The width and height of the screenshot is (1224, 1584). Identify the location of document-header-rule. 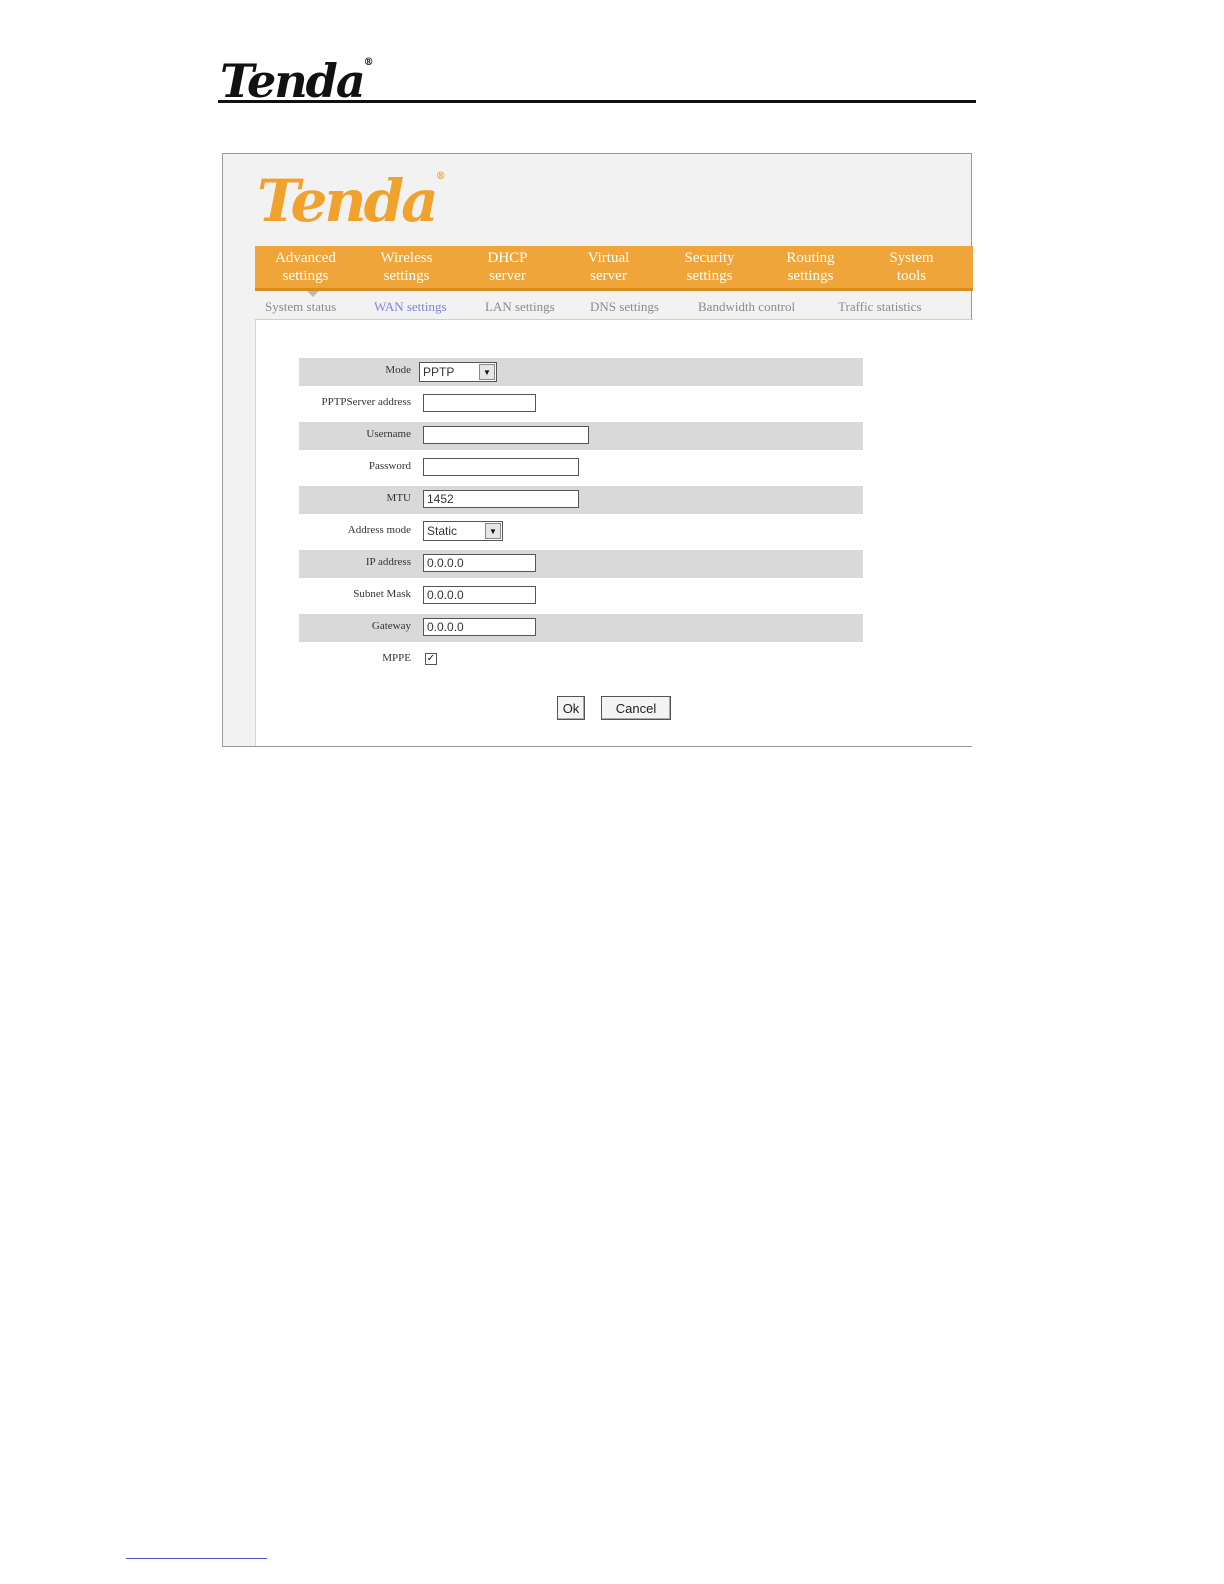
(597, 101).